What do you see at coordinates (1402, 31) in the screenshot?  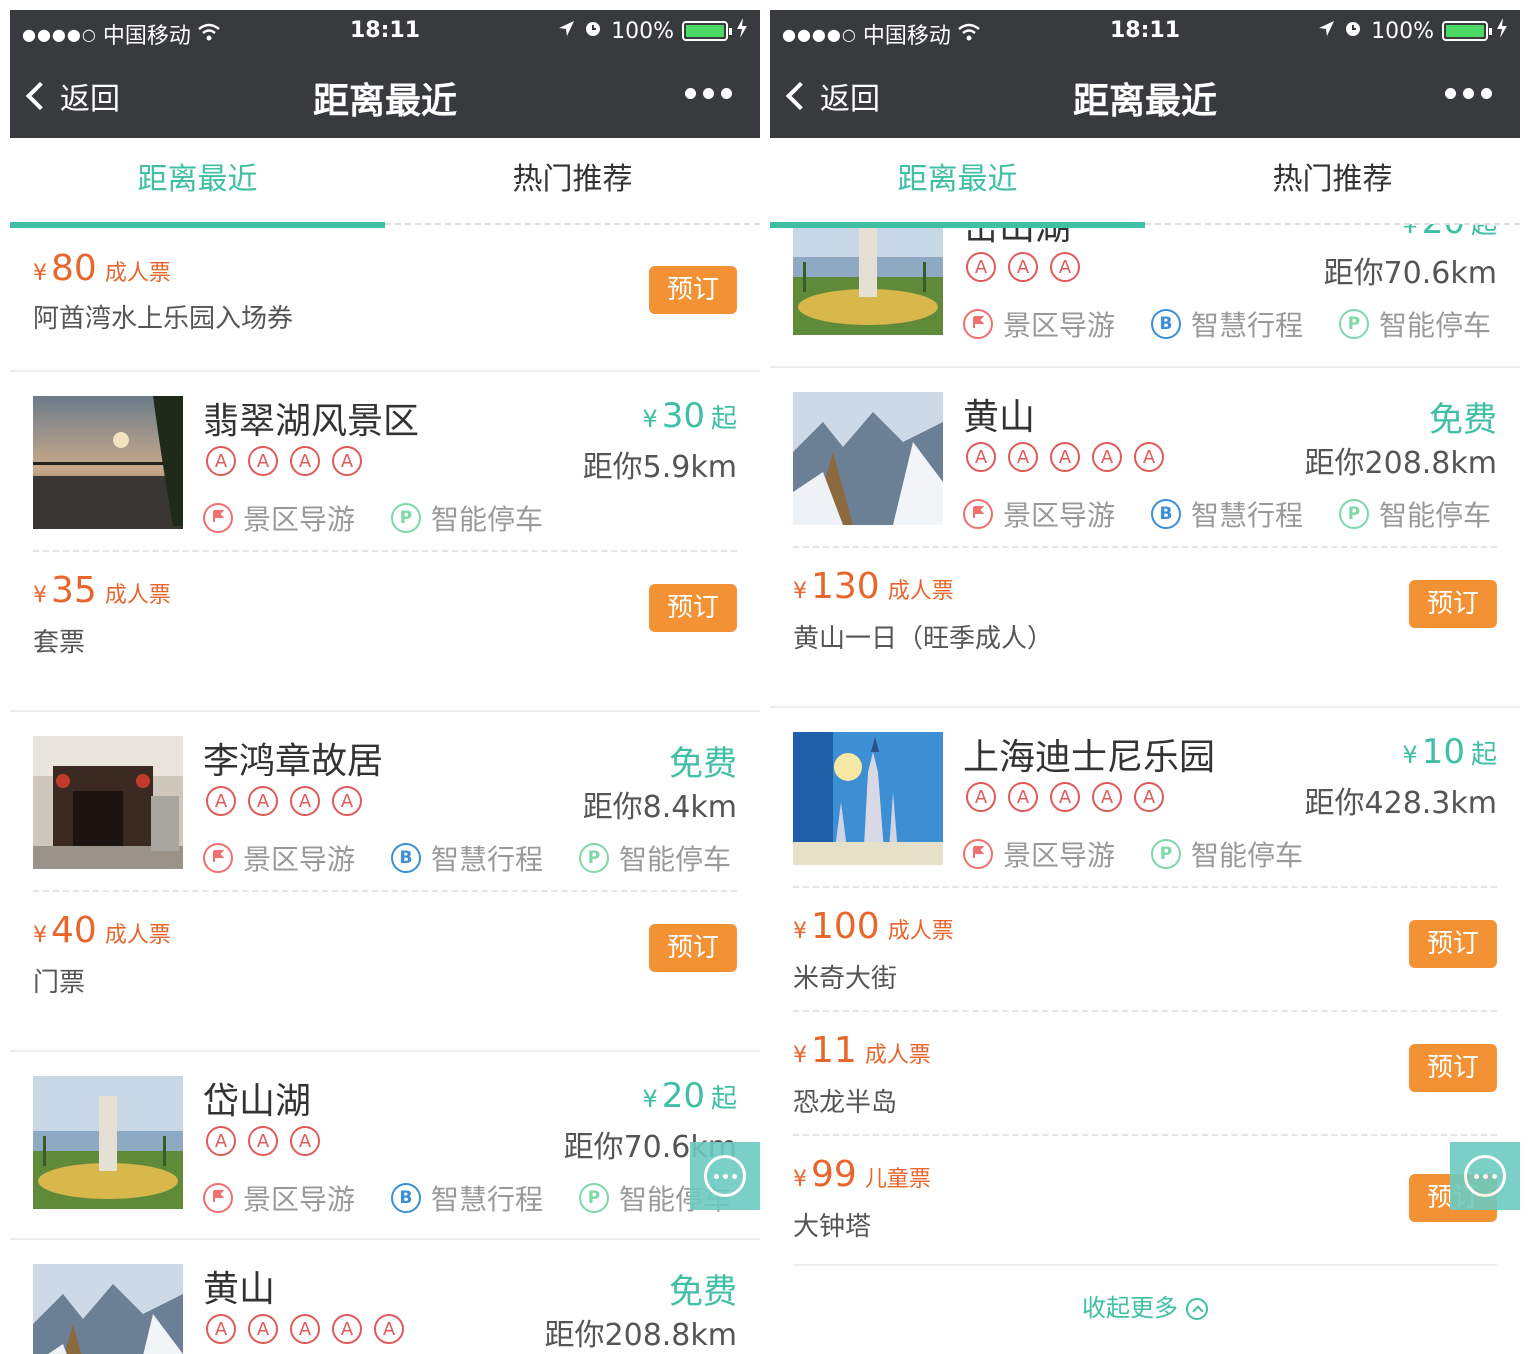 I see `battery-percent: 100%` at bounding box center [1402, 31].